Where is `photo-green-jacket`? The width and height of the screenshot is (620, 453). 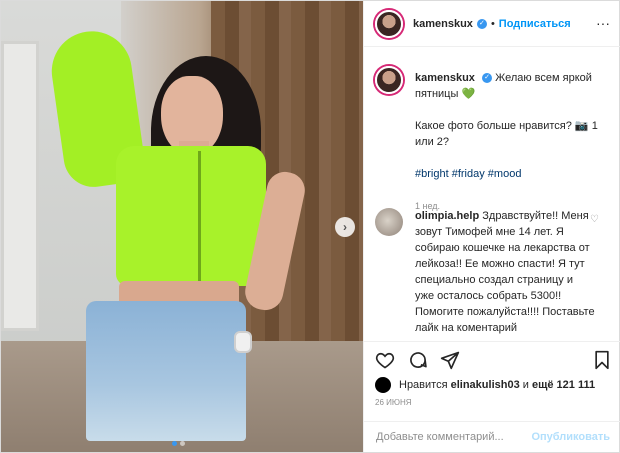 photo-green-jacket is located at coordinates (191, 216).